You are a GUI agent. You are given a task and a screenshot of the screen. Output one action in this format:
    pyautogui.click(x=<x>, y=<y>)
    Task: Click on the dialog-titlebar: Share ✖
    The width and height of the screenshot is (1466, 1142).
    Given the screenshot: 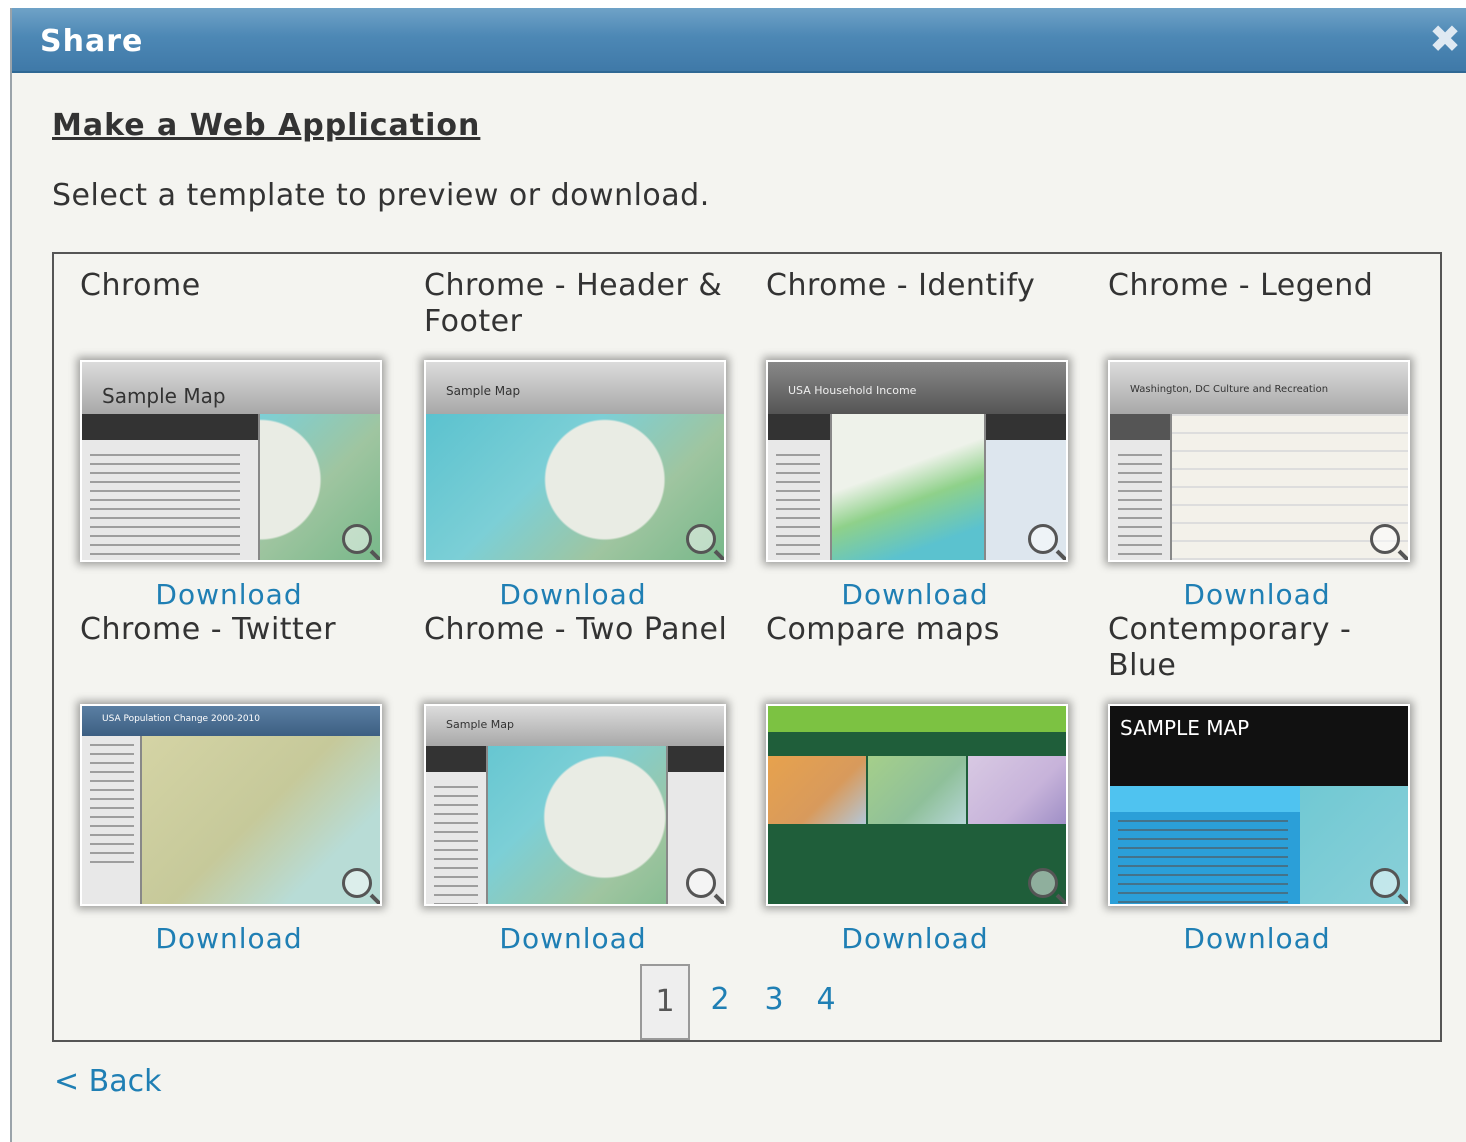 What is the action you would take?
    pyautogui.click(x=739, y=40)
    